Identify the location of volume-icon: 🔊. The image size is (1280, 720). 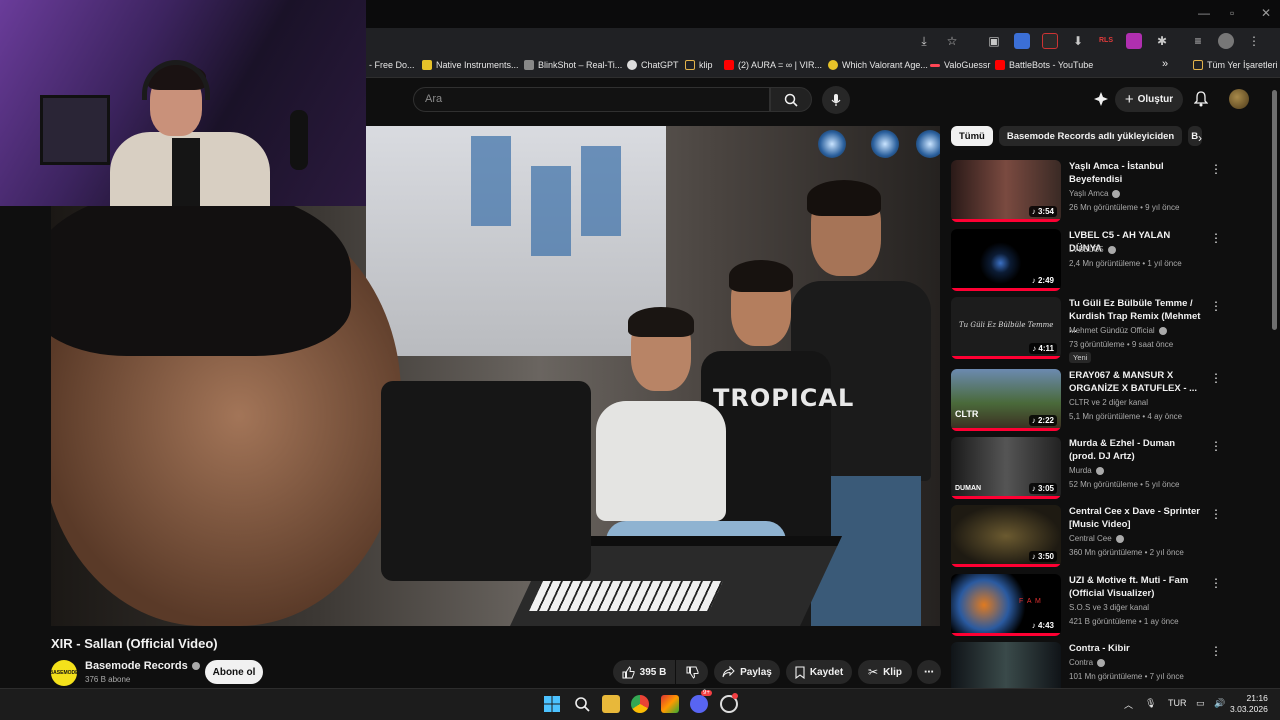
(1219, 703).